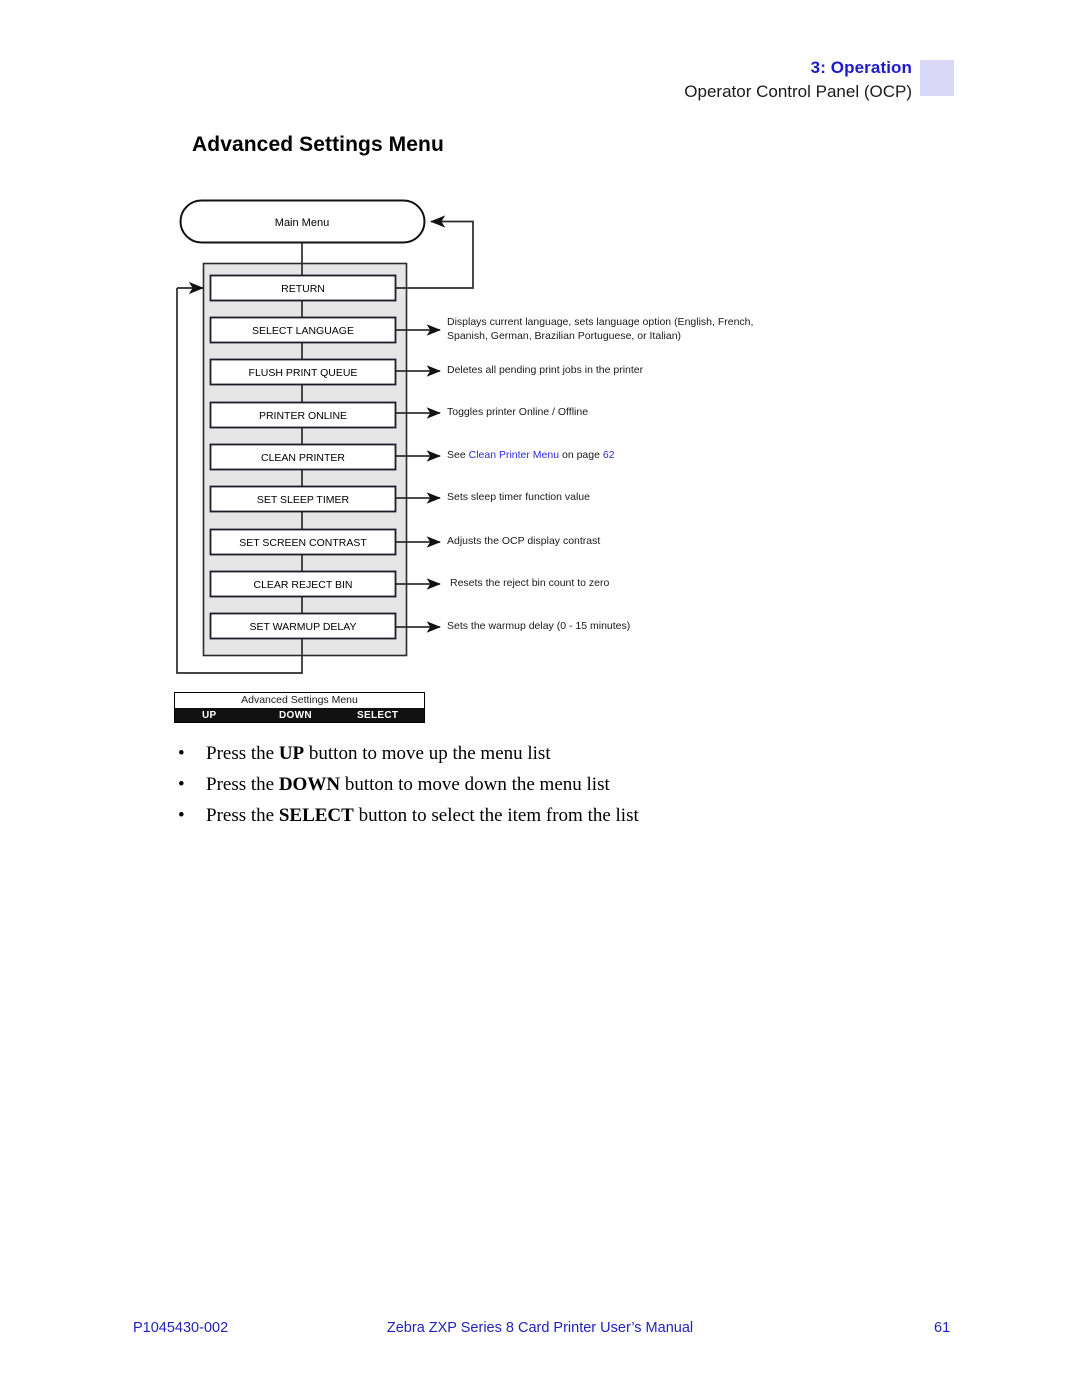  I want to click on menu-item-printer-online: PRINTER ONLINE, so click(303, 415).